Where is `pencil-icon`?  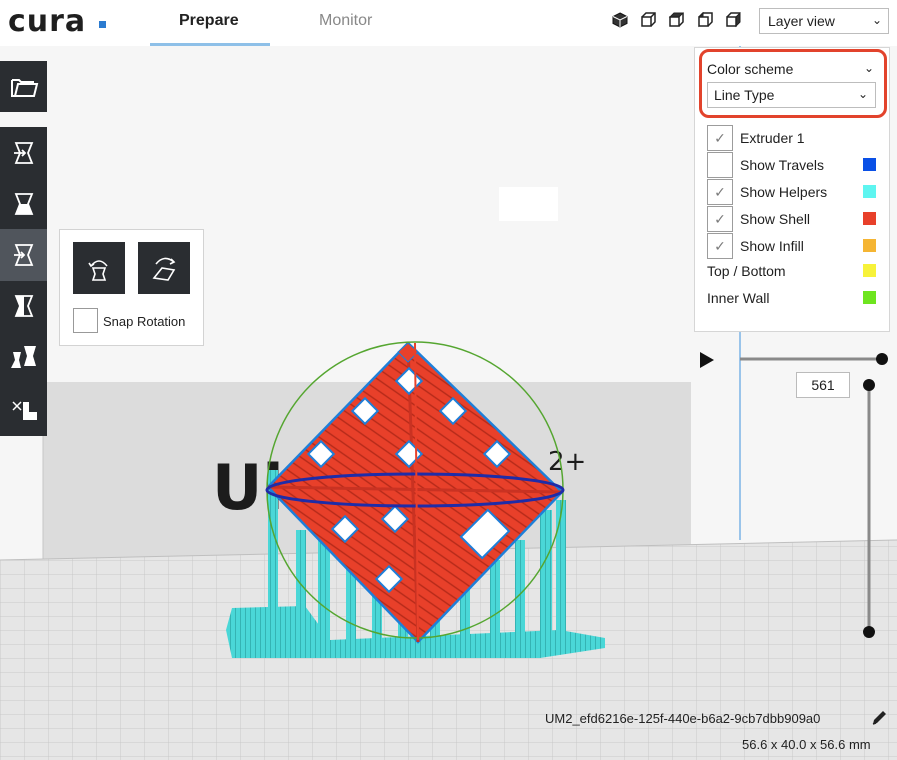
pencil-icon is located at coordinates (879, 718).